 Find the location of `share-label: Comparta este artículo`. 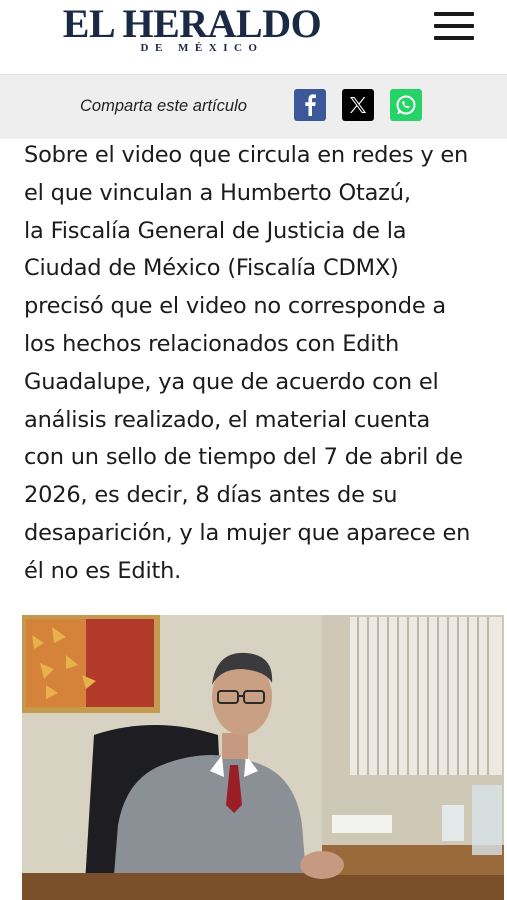

share-label: Comparta este artículo is located at coordinates (163, 106).